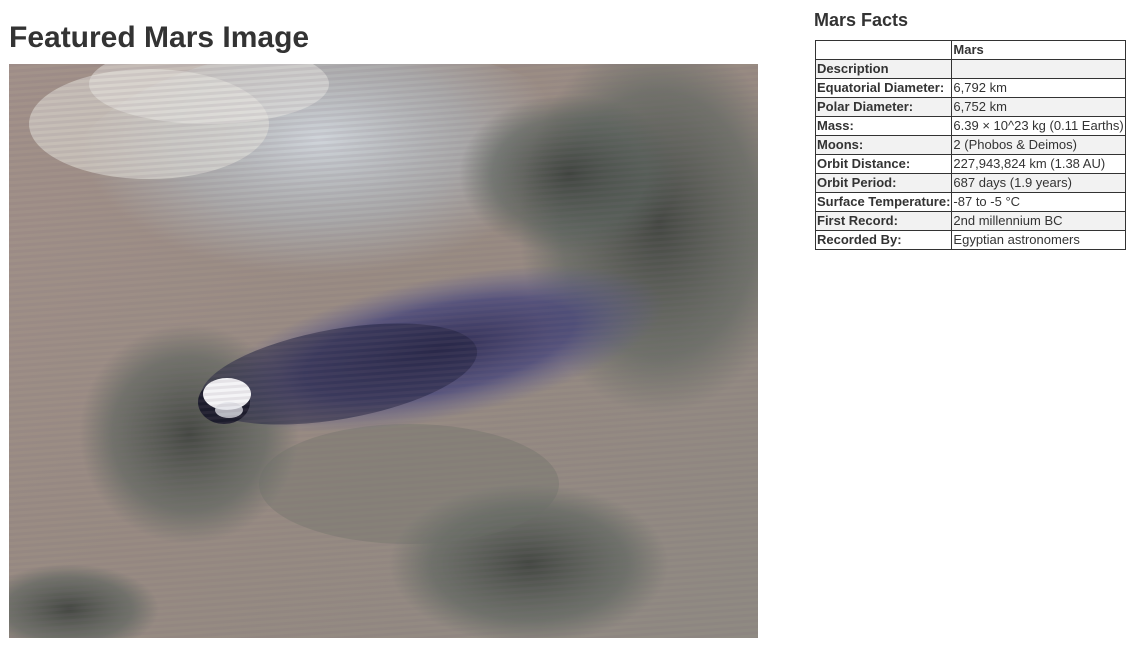  Describe the element at coordinates (883, 183) in the screenshot. I see `fact-label: Orbit Period:` at that location.